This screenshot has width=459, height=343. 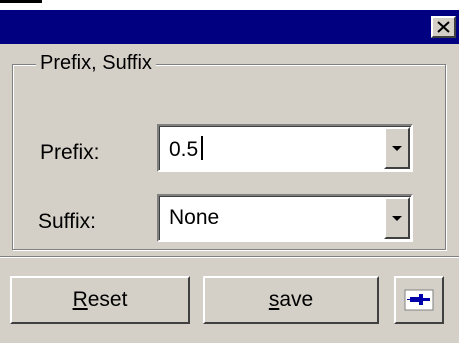 I want to click on save-label: ave, so click(x=296, y=299).